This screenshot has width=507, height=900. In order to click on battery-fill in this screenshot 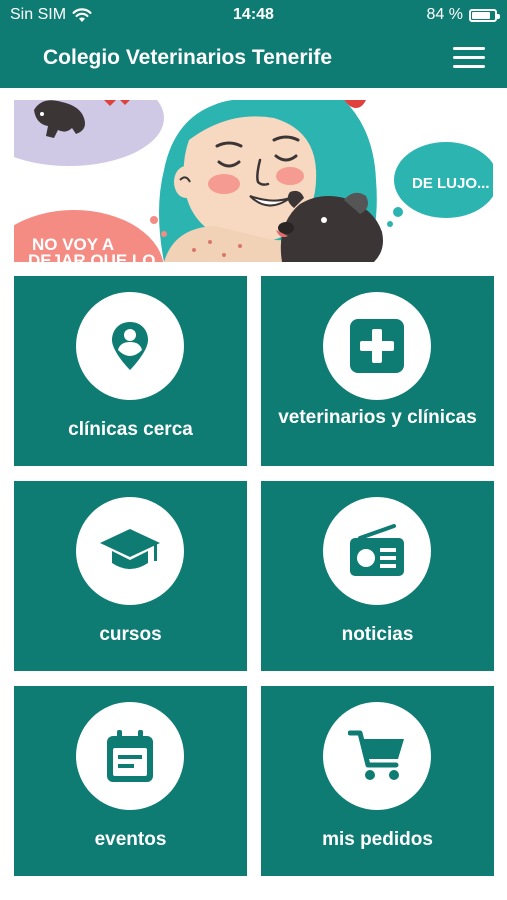, I will do `click(481, 15)`.